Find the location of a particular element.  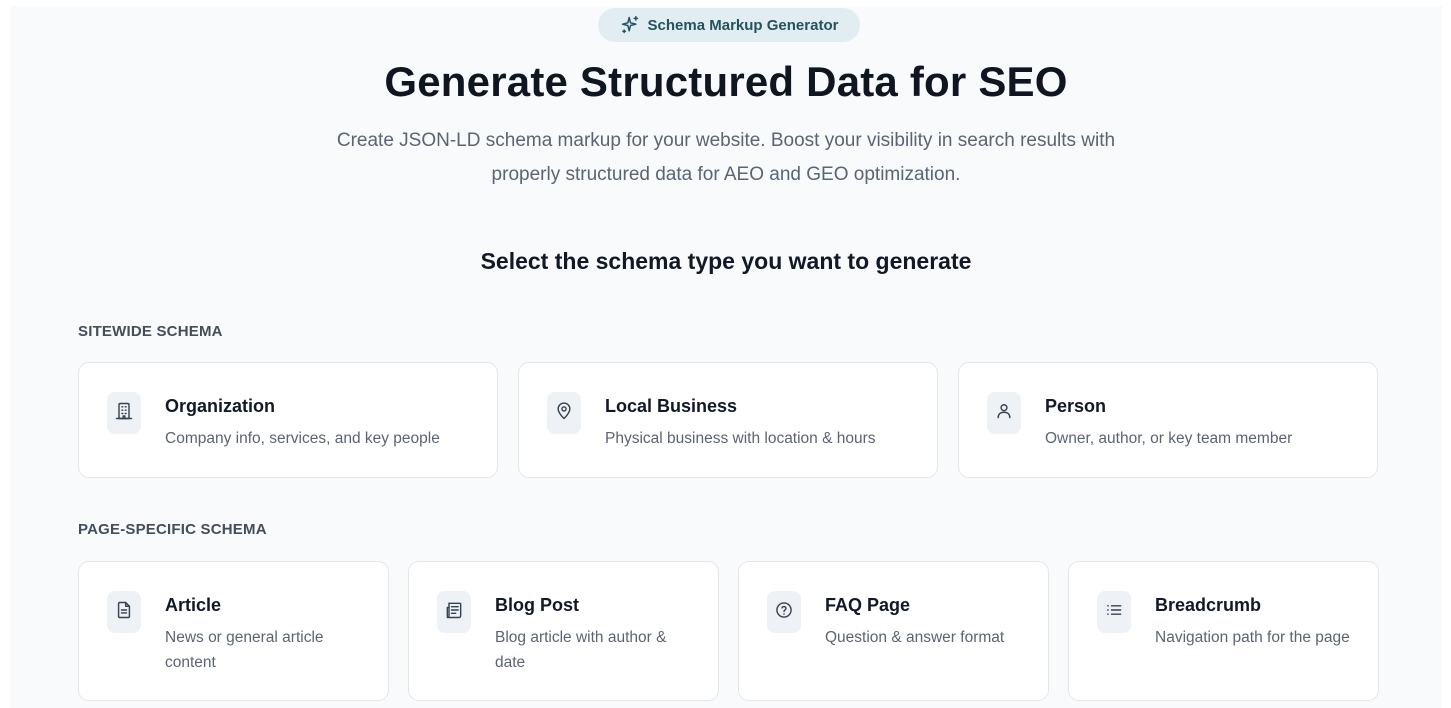

schema-card-faq-page: FAQ Page Question & answer format is located at coordinates (893, 631).